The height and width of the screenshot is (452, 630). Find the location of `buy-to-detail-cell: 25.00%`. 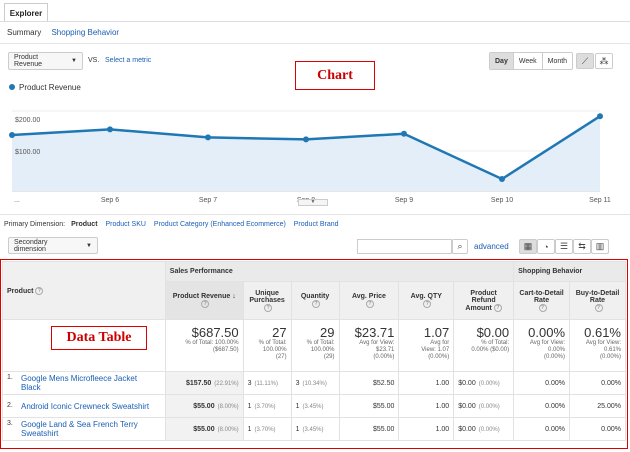

buy-to-detail-cell: 25.00% is located at coordinates (597, 406).